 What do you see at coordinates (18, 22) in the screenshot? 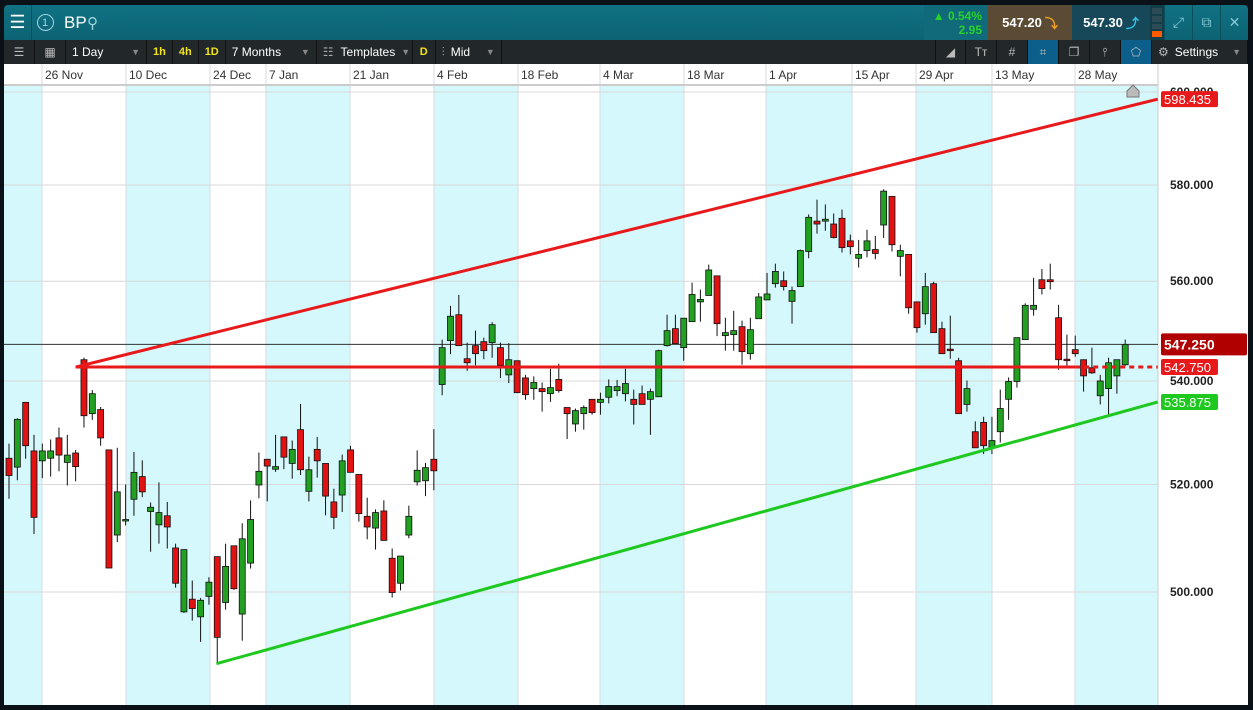
I see `hamburger-menu-icon: ☰` at bounding box center [18, 22].